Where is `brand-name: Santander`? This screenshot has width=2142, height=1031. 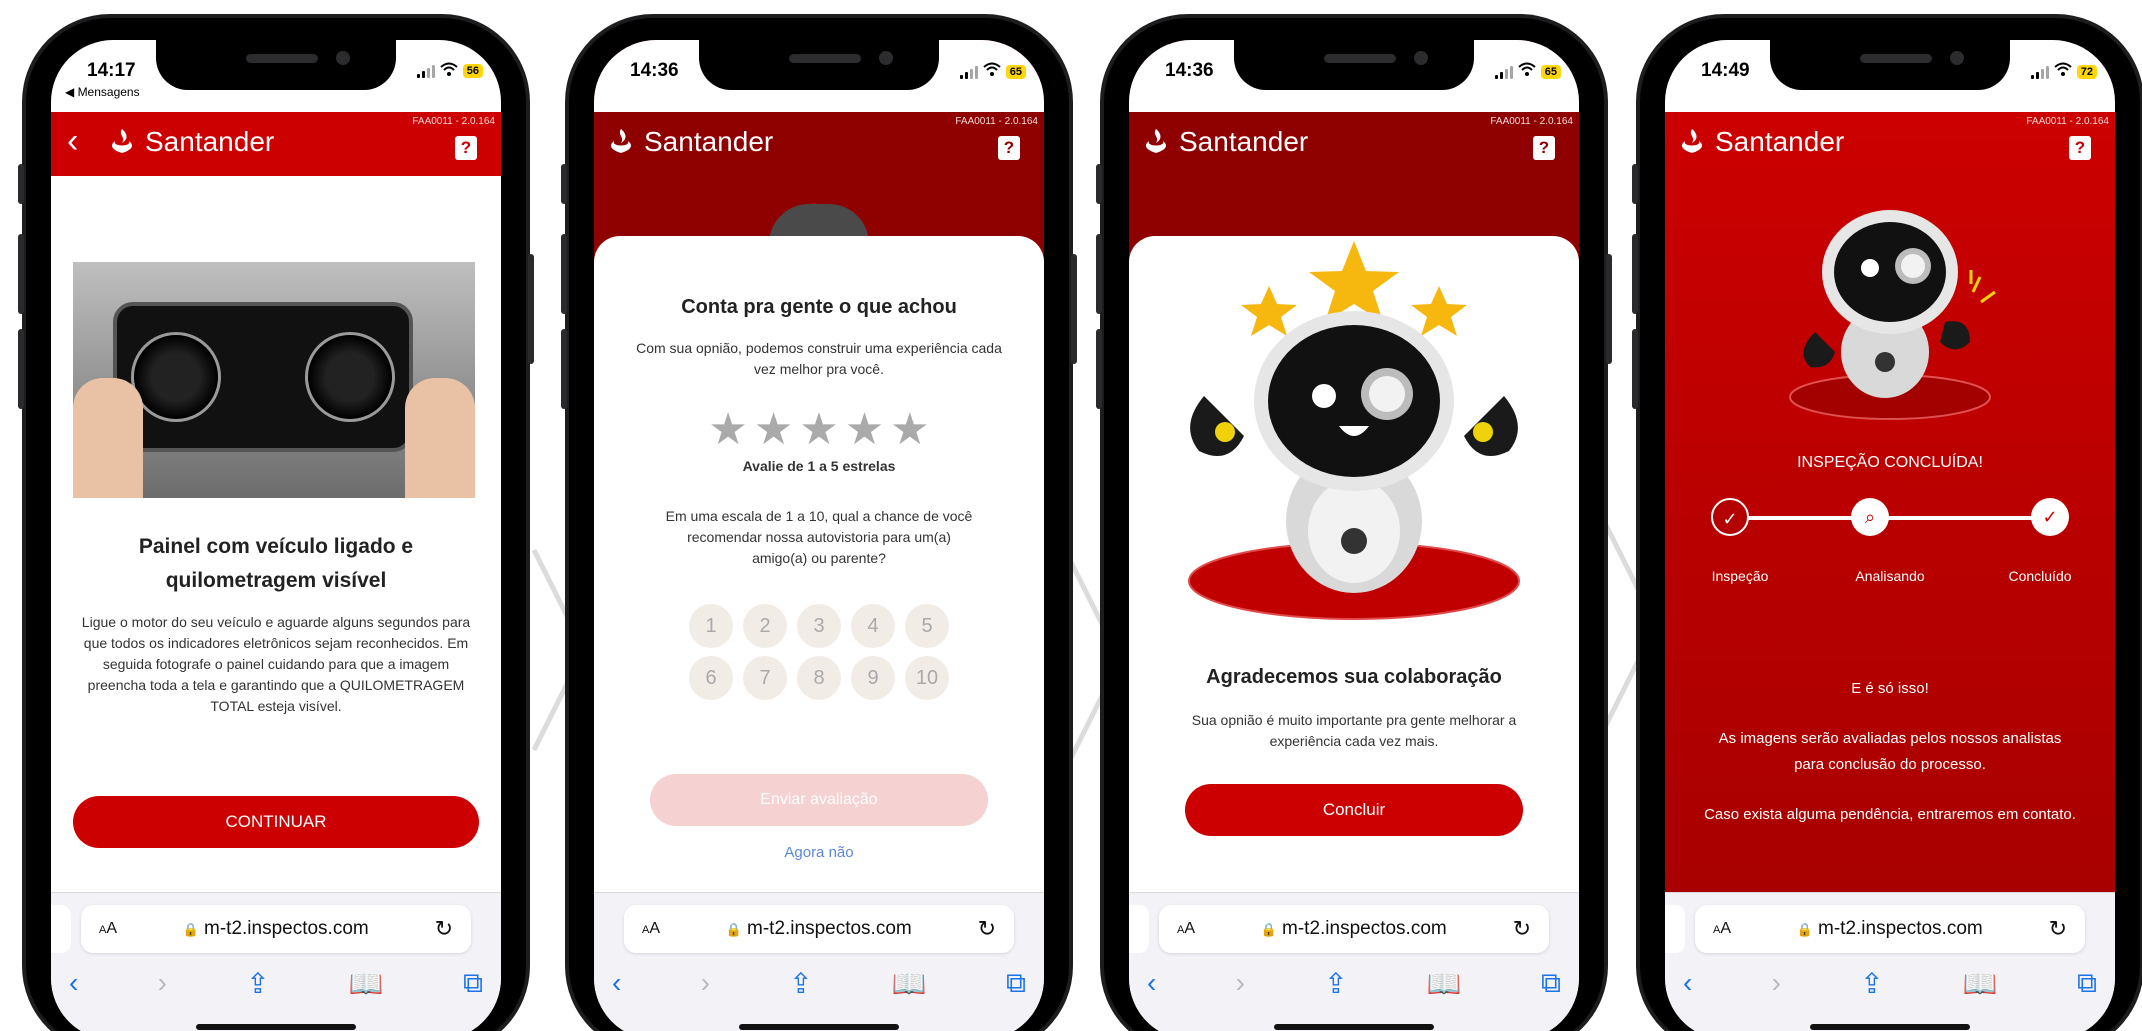 brand-name: Santander is located at coordinates (210, 141).